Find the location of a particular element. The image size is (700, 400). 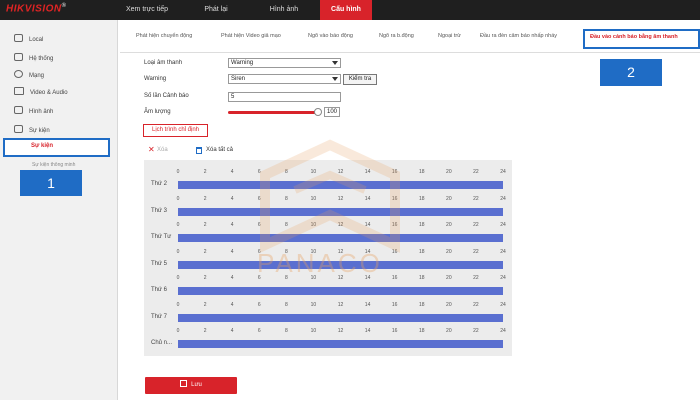

sidebar-item-video-audio: Video & Audio is located at coordinates (41, 93).